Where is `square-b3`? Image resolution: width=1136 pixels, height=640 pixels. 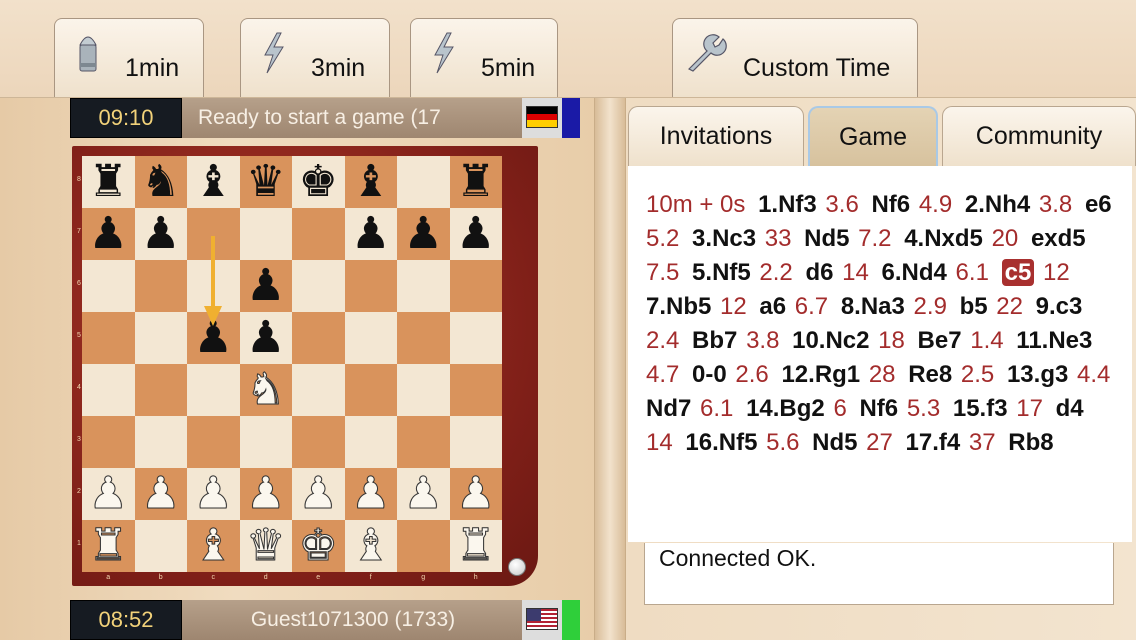
square-b3 is located at coordinates (160, 442).